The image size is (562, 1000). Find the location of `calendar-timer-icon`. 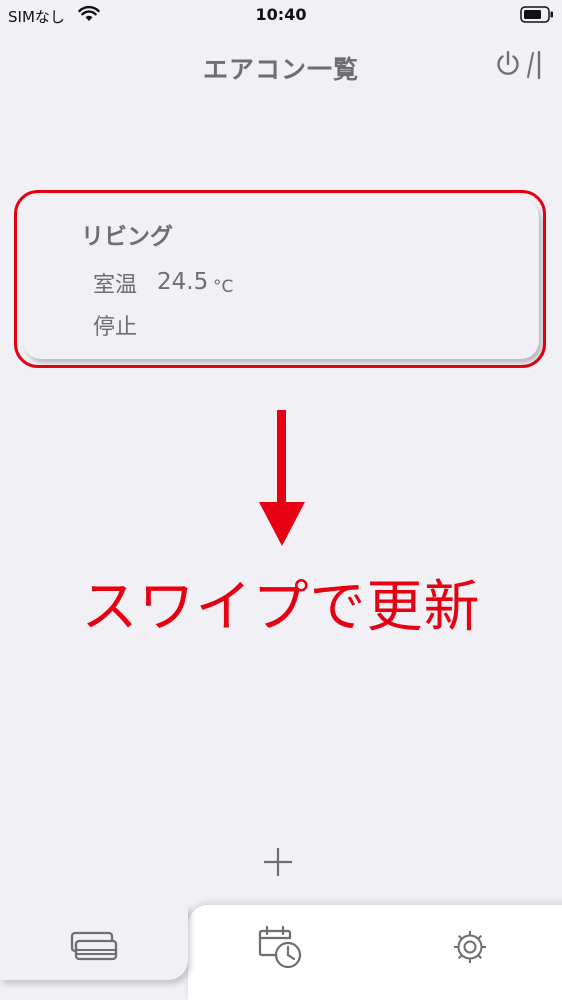

calendar-timer-icon is located at coordinates (280, 947).